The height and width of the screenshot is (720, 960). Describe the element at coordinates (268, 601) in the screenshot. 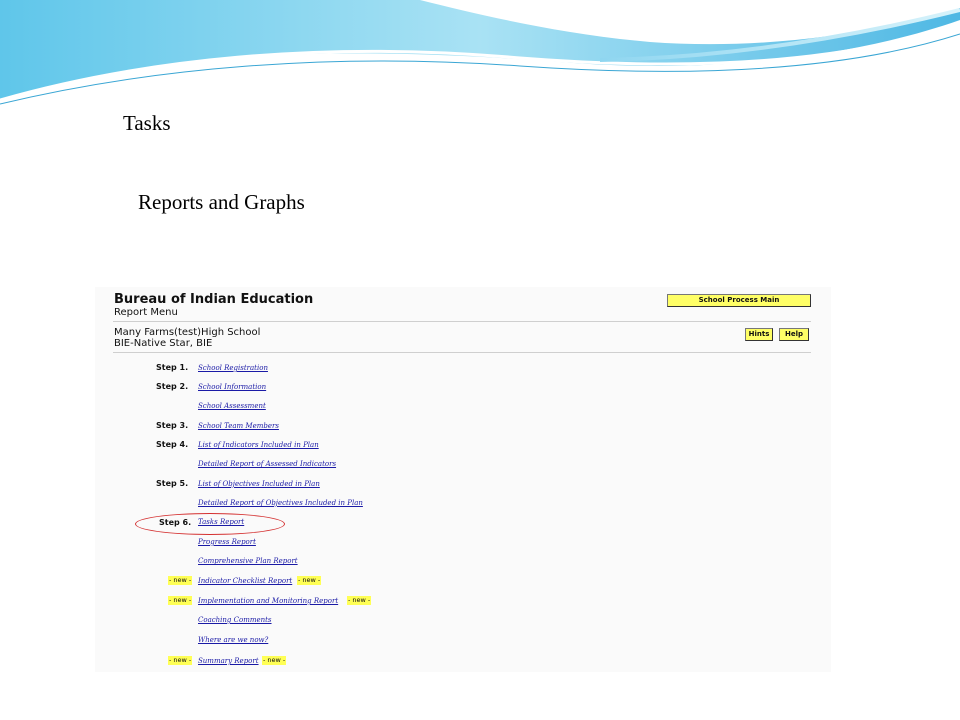

I see `implementation-monitoring-report-link: Implementation and Monitoring Report` at that location.